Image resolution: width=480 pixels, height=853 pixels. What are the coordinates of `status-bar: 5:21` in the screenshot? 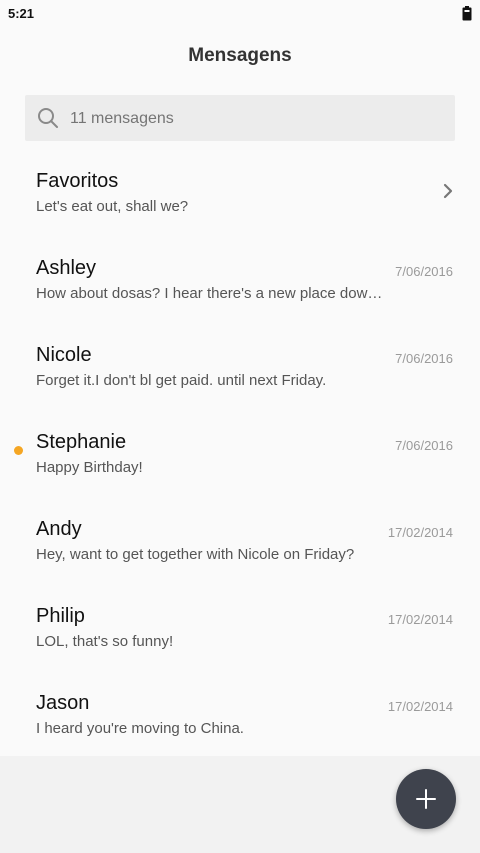 It's located at (240, 14).